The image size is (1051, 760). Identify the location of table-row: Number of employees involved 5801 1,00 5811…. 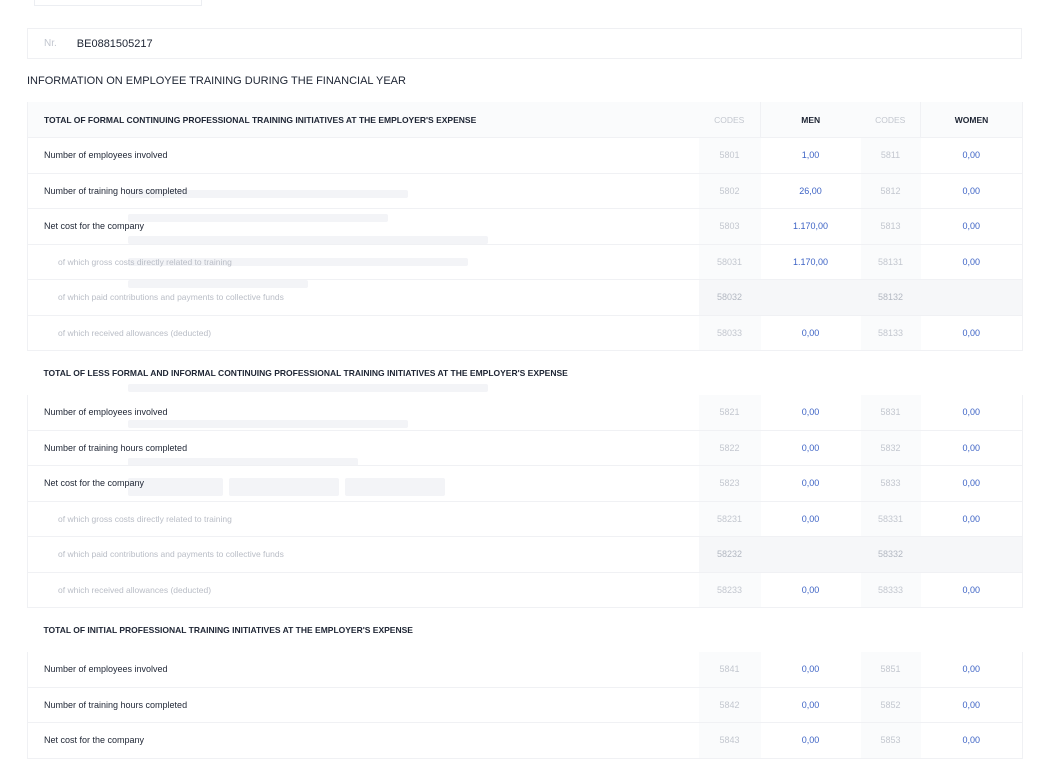
(525, 155).